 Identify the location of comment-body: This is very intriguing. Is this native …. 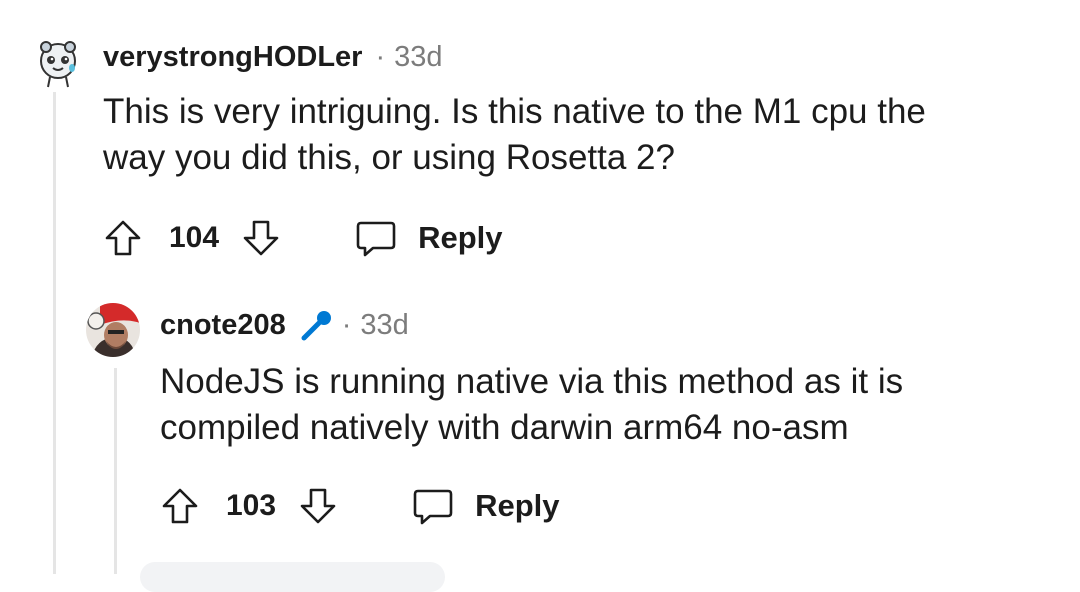
(514, 135).